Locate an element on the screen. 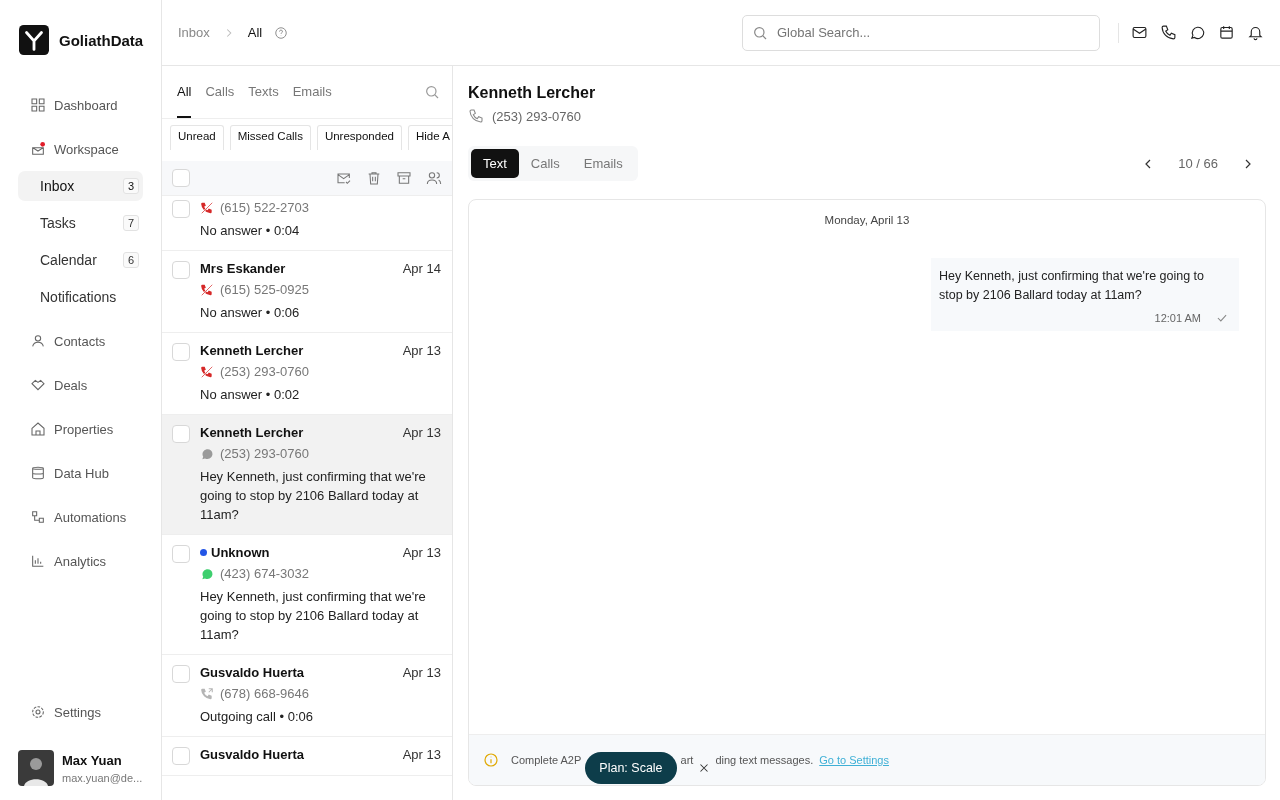 The height and width of the screenshot is (800, 1280). nav-item: Workspace is located at coordinates (80, 149).